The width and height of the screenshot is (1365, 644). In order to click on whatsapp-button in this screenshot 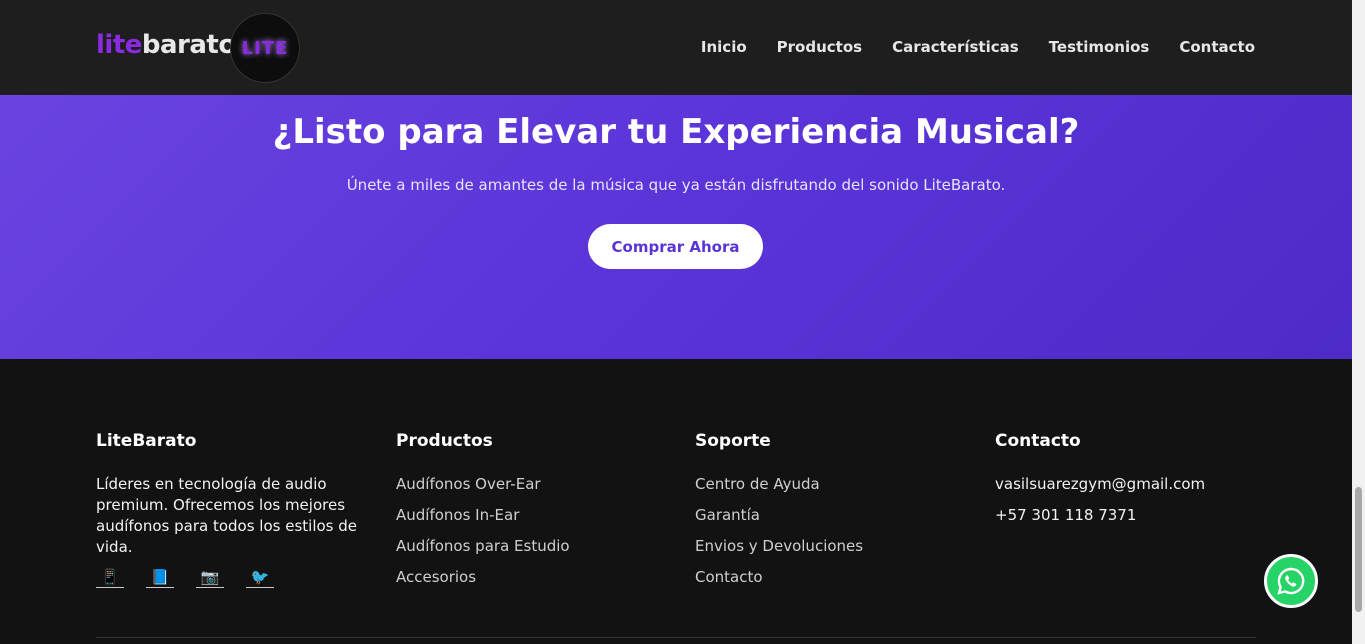, I will do `click(1291, 581)`.